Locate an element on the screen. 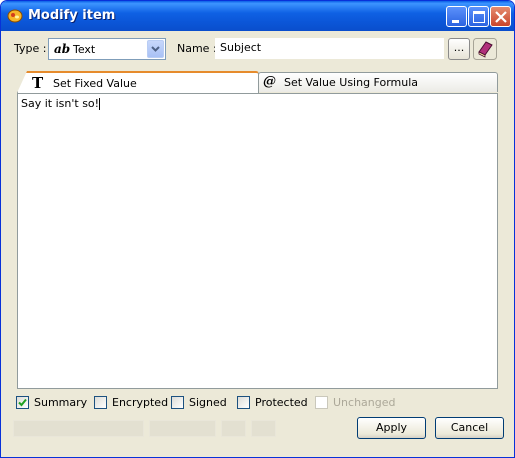 The image size is (515, 458). checkbox-label: Protected is located at coordinates (281, 402).